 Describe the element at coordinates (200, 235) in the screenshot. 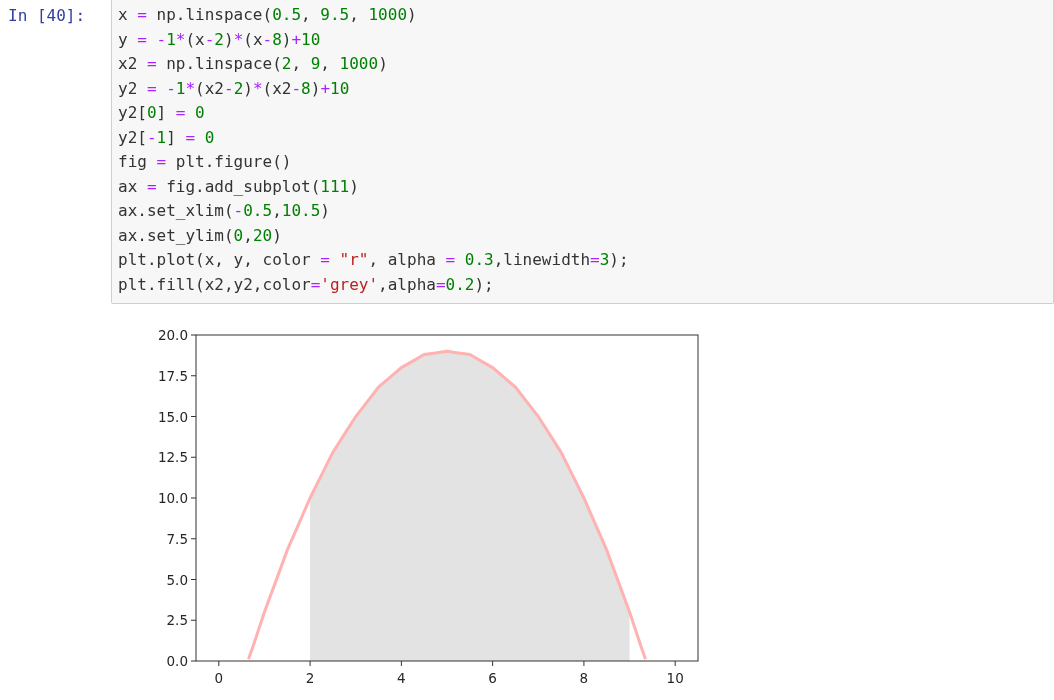

I see `code-line: ax.set_ylim(0,20)` at that location.